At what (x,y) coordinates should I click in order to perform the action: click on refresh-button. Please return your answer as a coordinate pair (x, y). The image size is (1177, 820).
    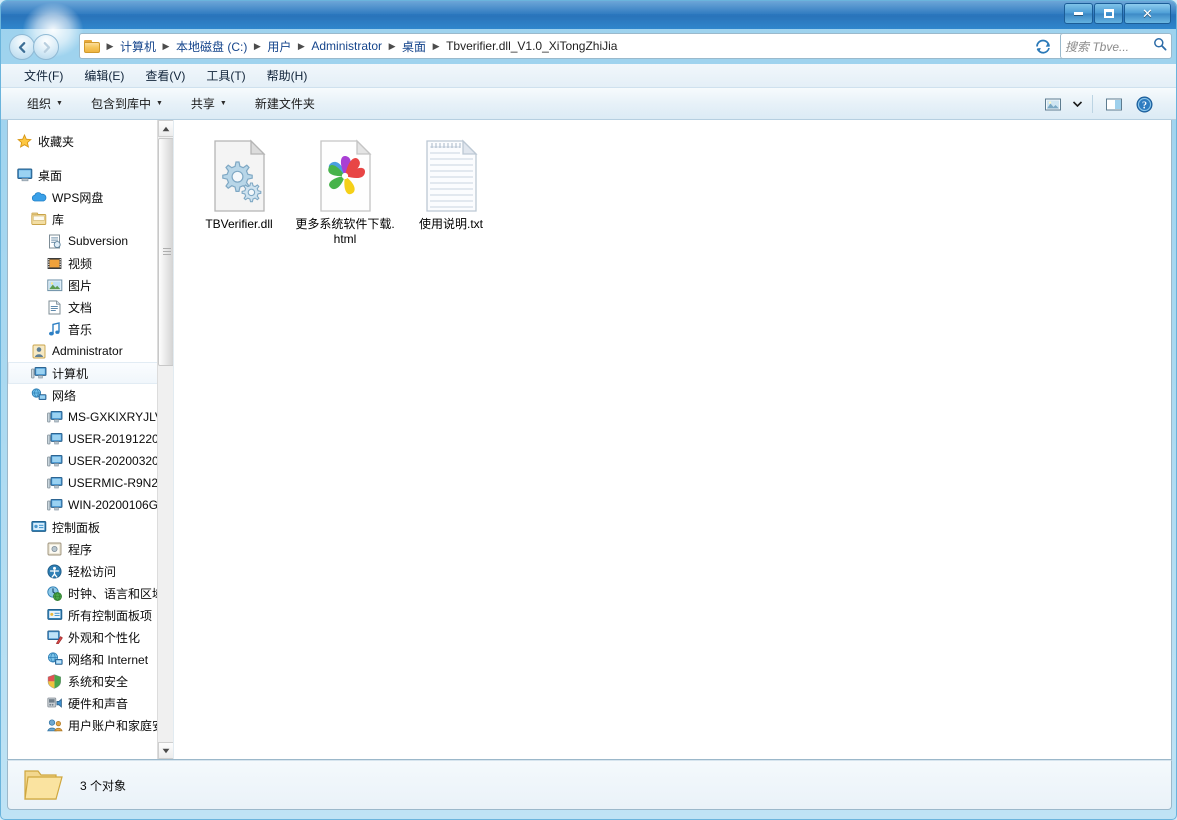
    Looking at the image, I should click on (1043, 46).